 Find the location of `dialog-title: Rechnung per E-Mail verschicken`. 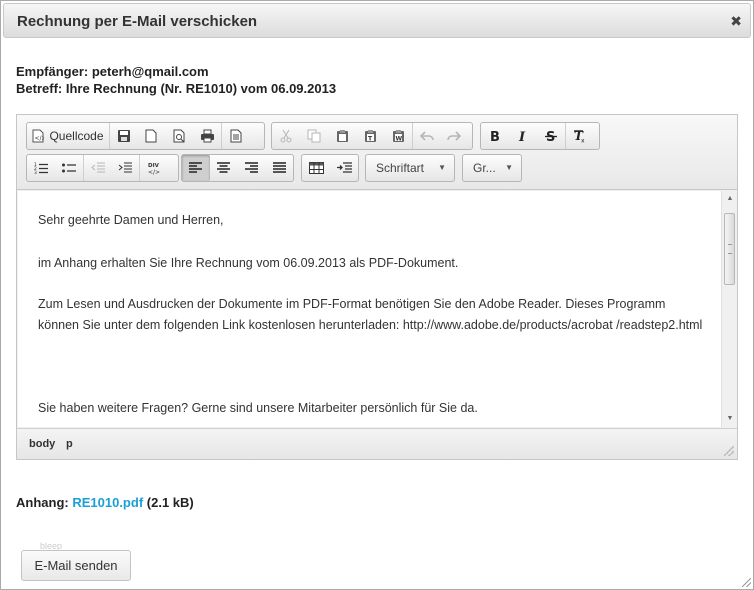

dialog-title: Rechnung per E-Mail verschicken is located at coordinates (137, 21).